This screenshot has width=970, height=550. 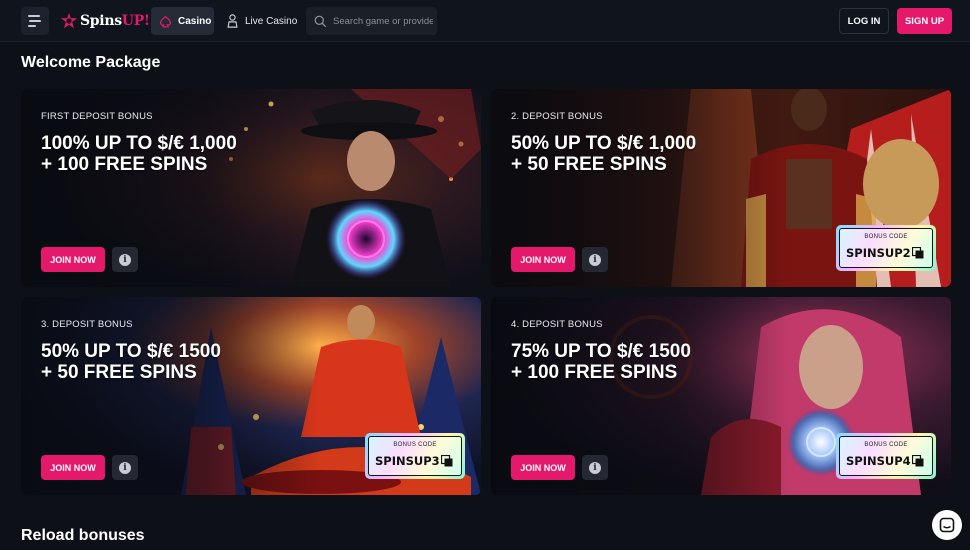 What do you see at coordinates (124, 164) in the screenshot?
I see `card-1-spins: + 100 FREE SPINS` at bounding box center [124, 164].